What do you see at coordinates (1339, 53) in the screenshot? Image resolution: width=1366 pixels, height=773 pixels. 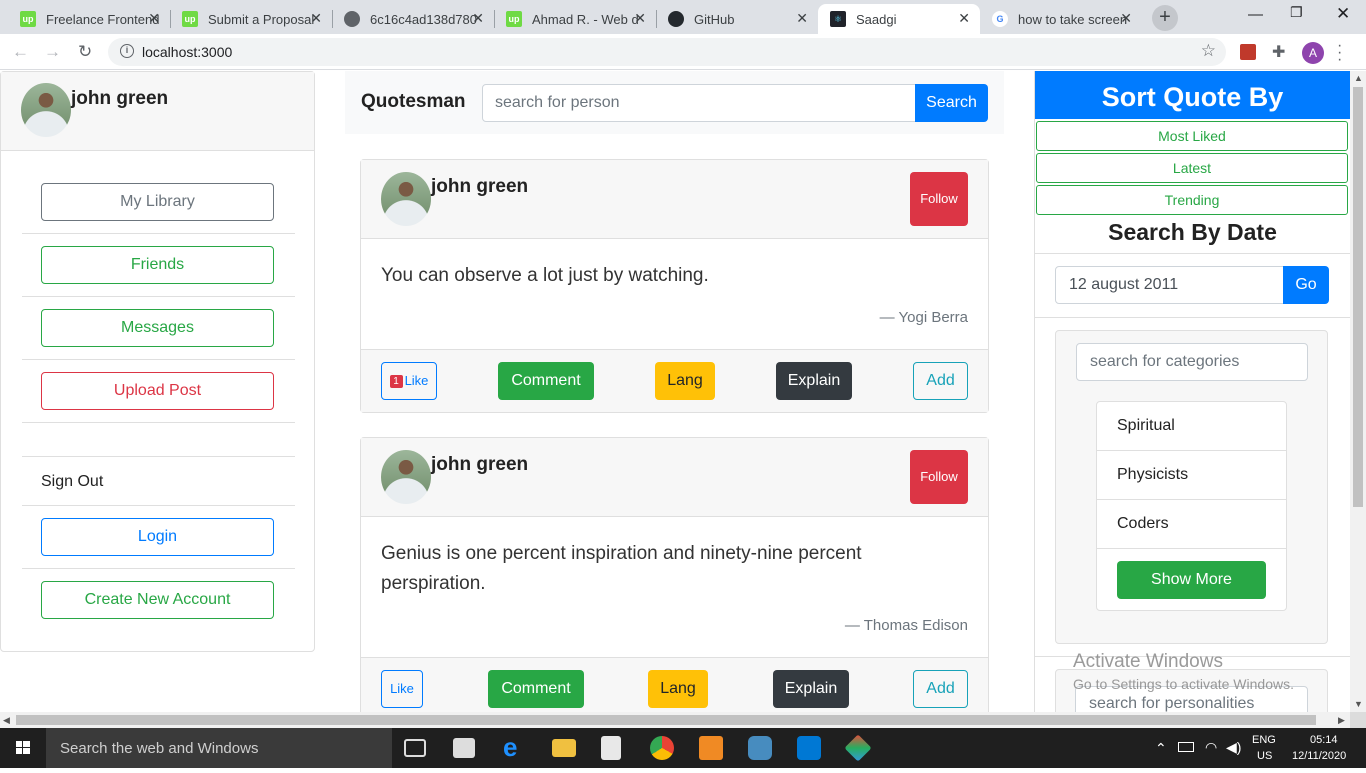 I see `menu-icon: · · ·` at bounding box center [1339, 53].